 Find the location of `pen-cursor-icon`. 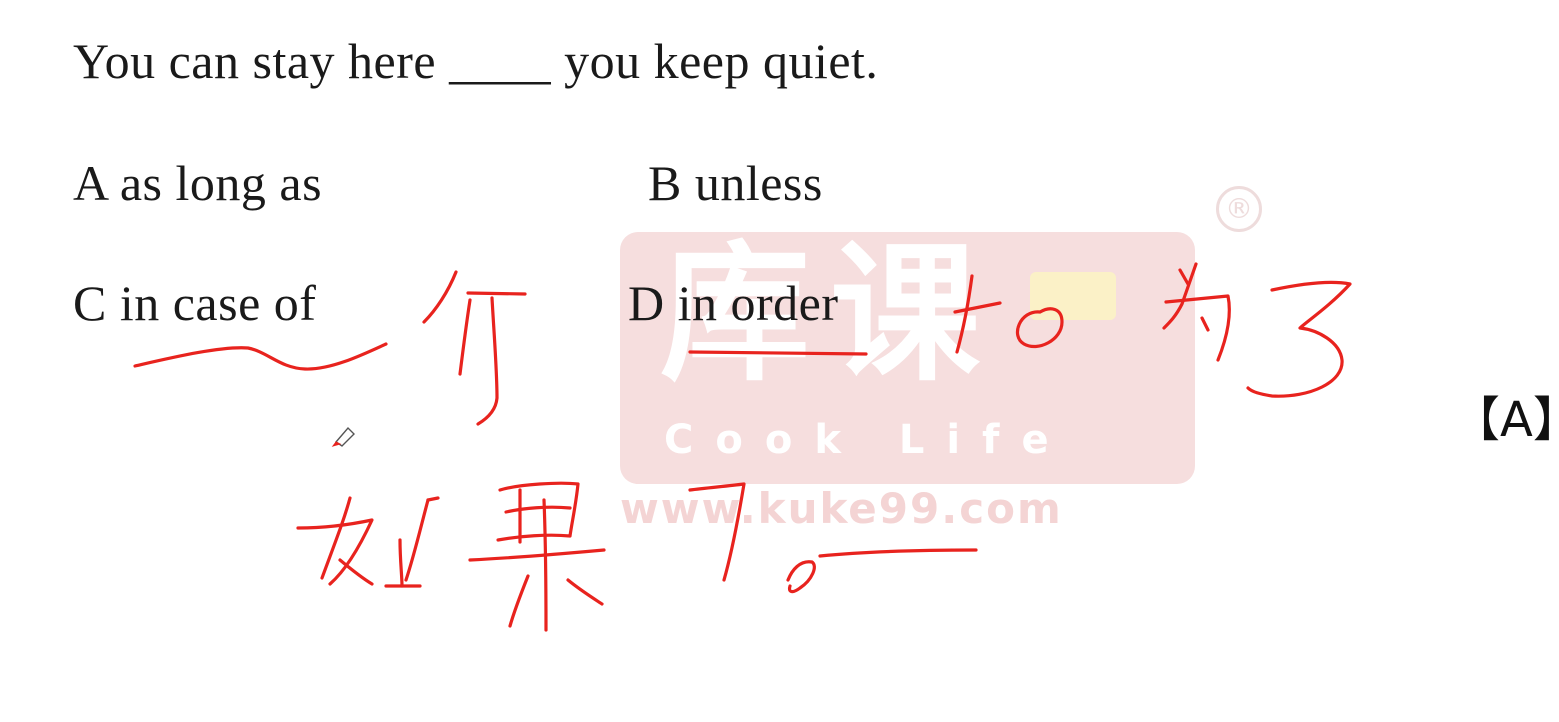

pen-cursor-icon is located at coordinates (343, 436).